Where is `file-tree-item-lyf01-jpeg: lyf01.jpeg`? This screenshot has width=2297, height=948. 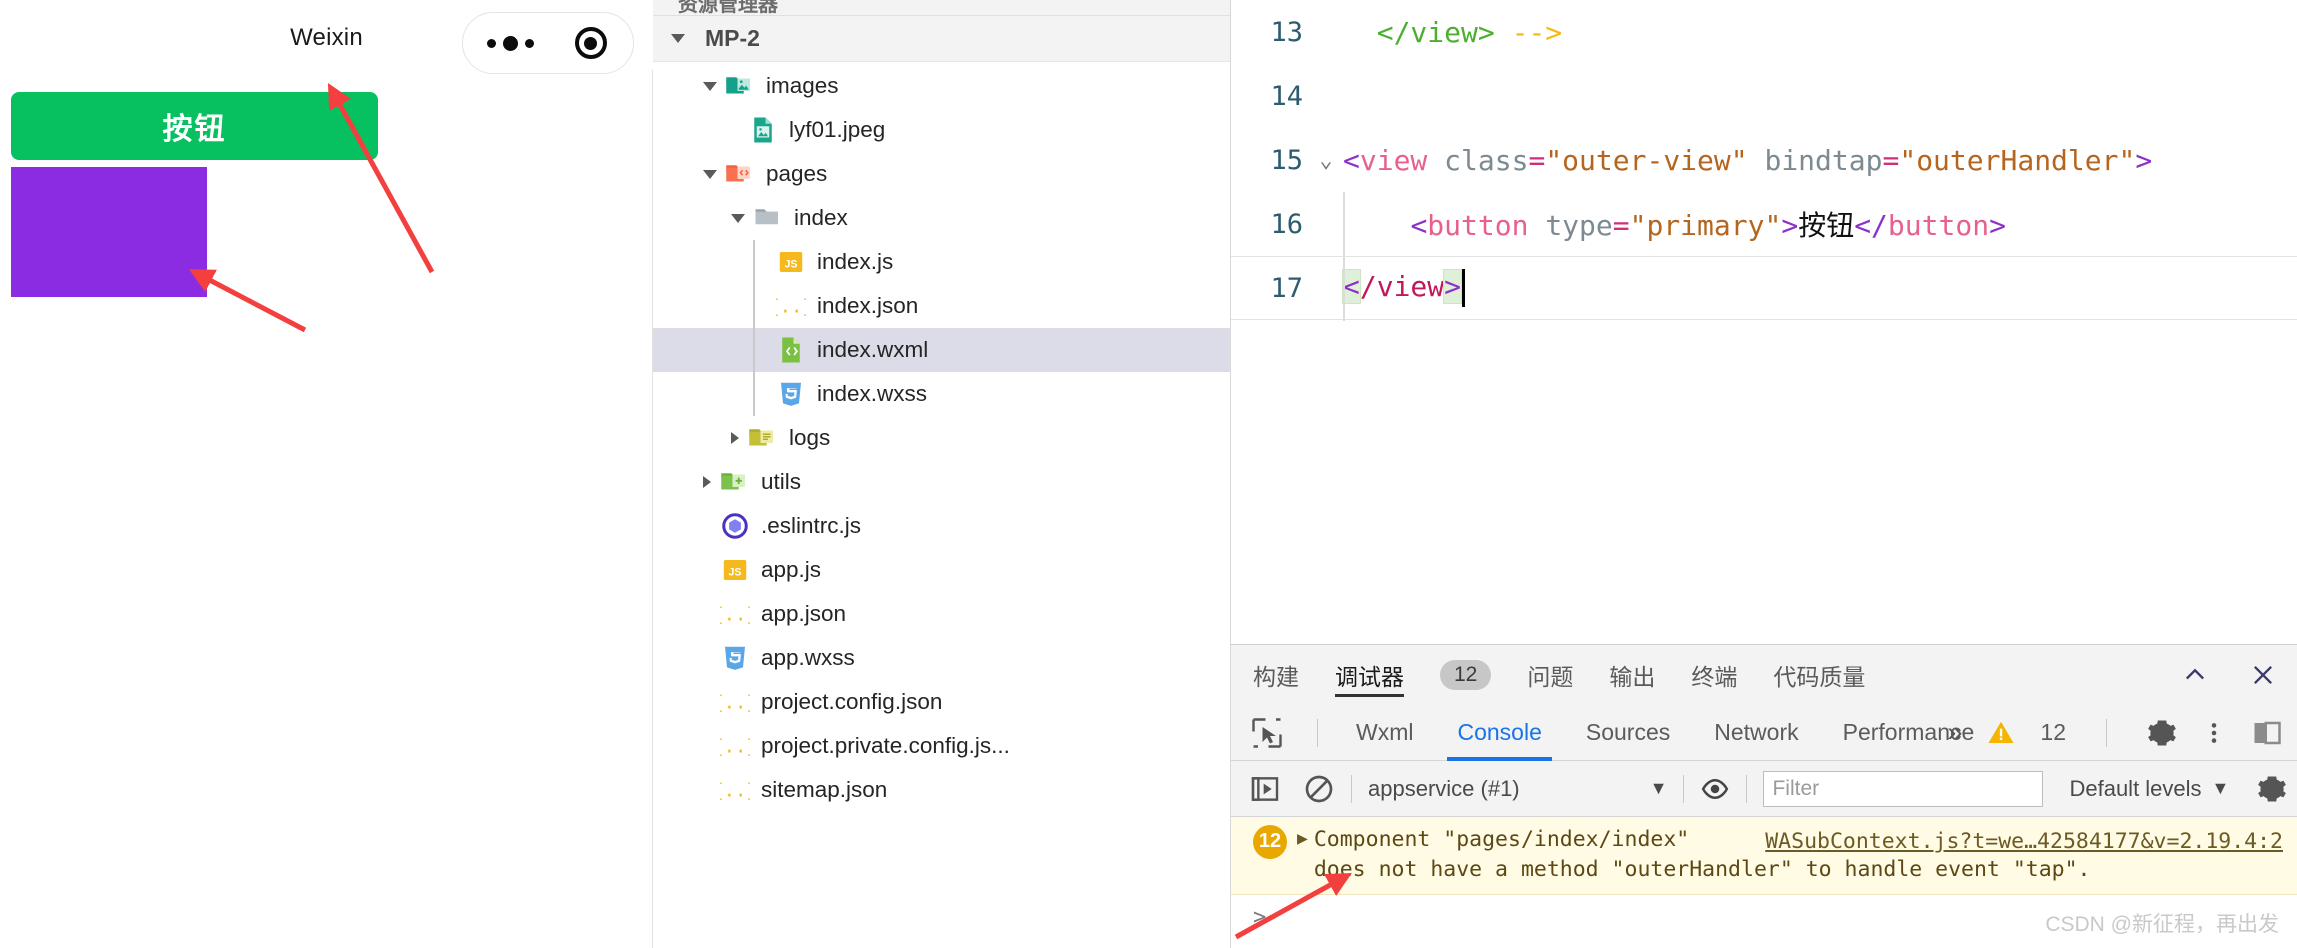
file-tree-item-lyf01-jpeg: lyf01.jpeg is located at coordinates (941, 130).